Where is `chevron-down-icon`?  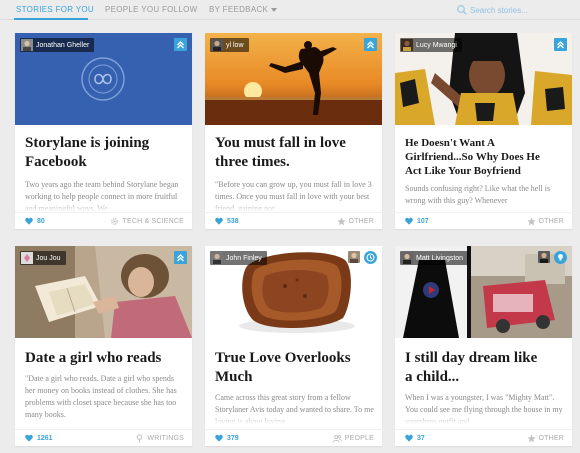
chevron-down-icon is located at coordinates (274, 9).